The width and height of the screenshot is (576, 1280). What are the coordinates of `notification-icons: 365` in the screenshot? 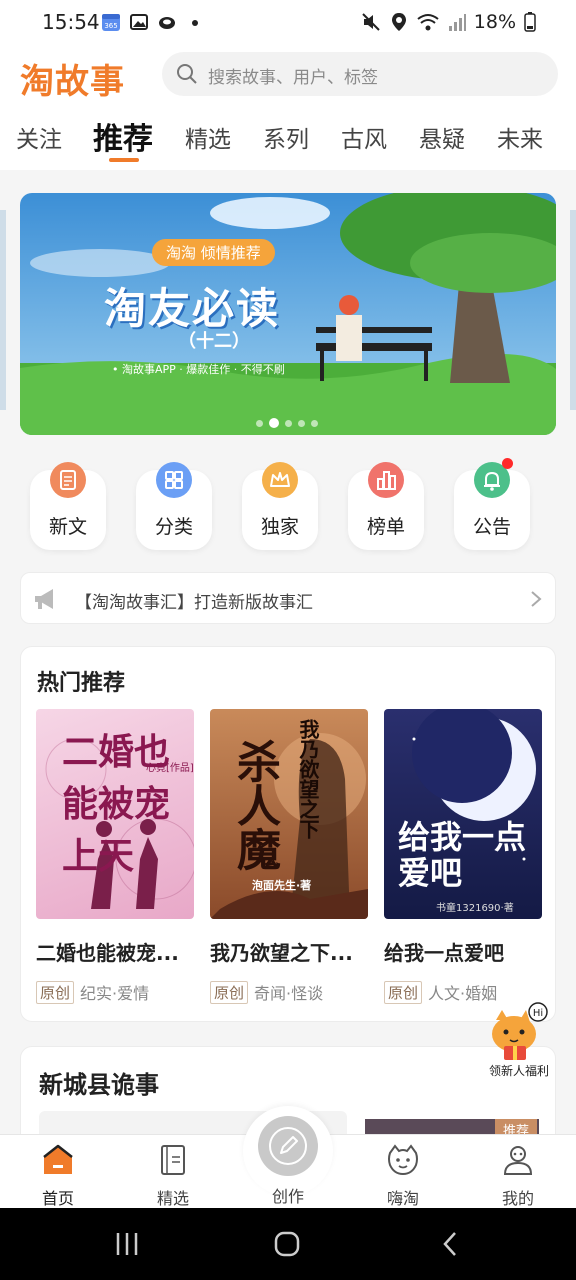 It's located at (153, 22).